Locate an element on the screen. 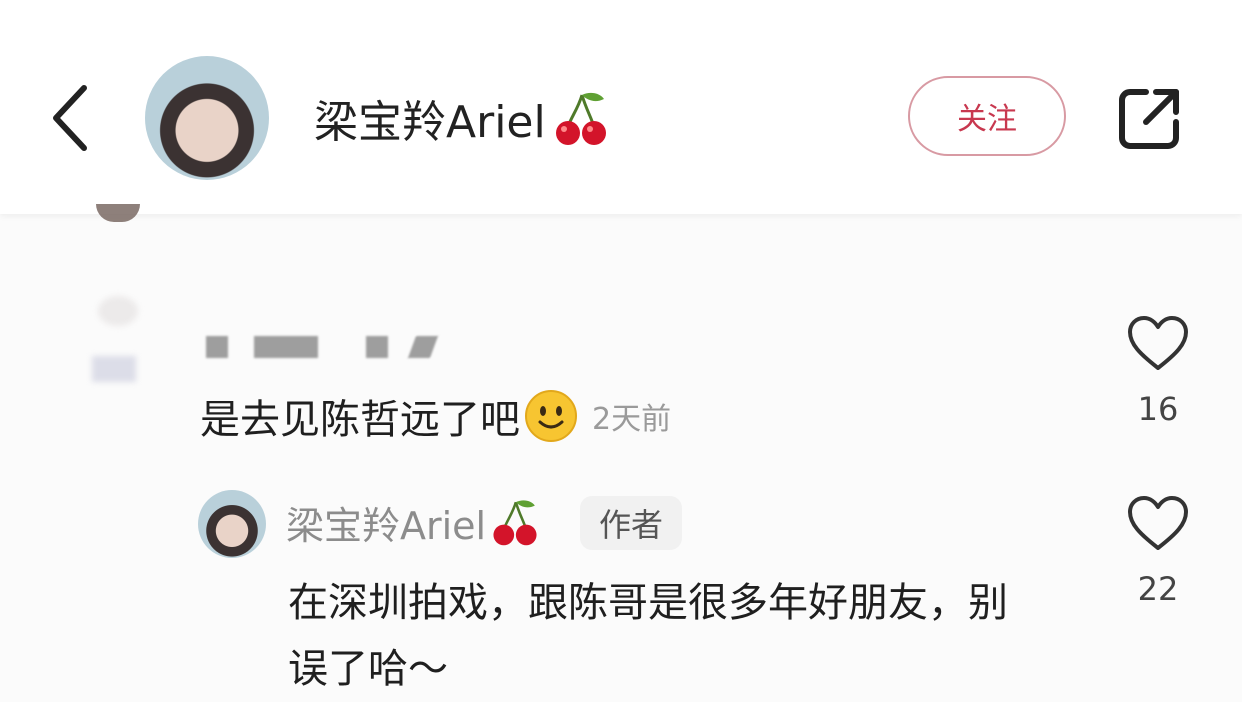  reply-username: 梁宝羚Ariel is located at coordinates (413, 522).